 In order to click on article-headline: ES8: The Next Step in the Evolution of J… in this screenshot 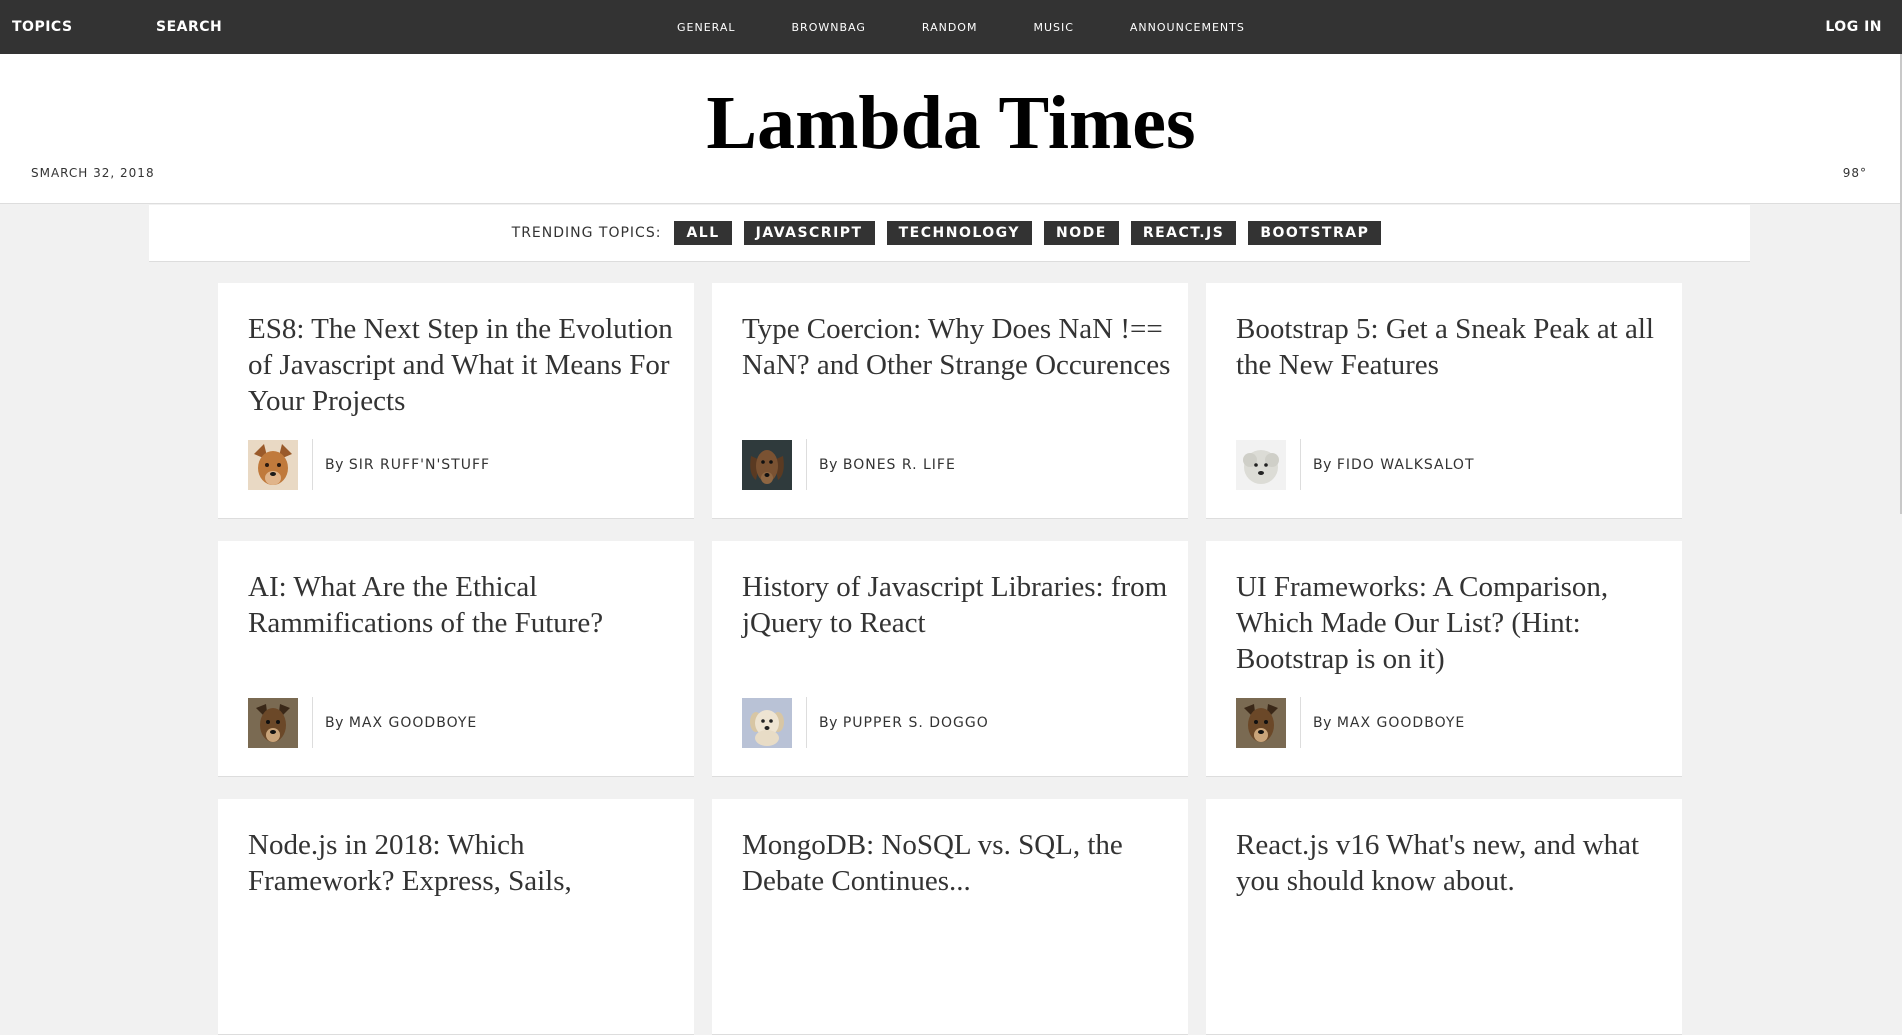, I will do `click(463, 365)`.